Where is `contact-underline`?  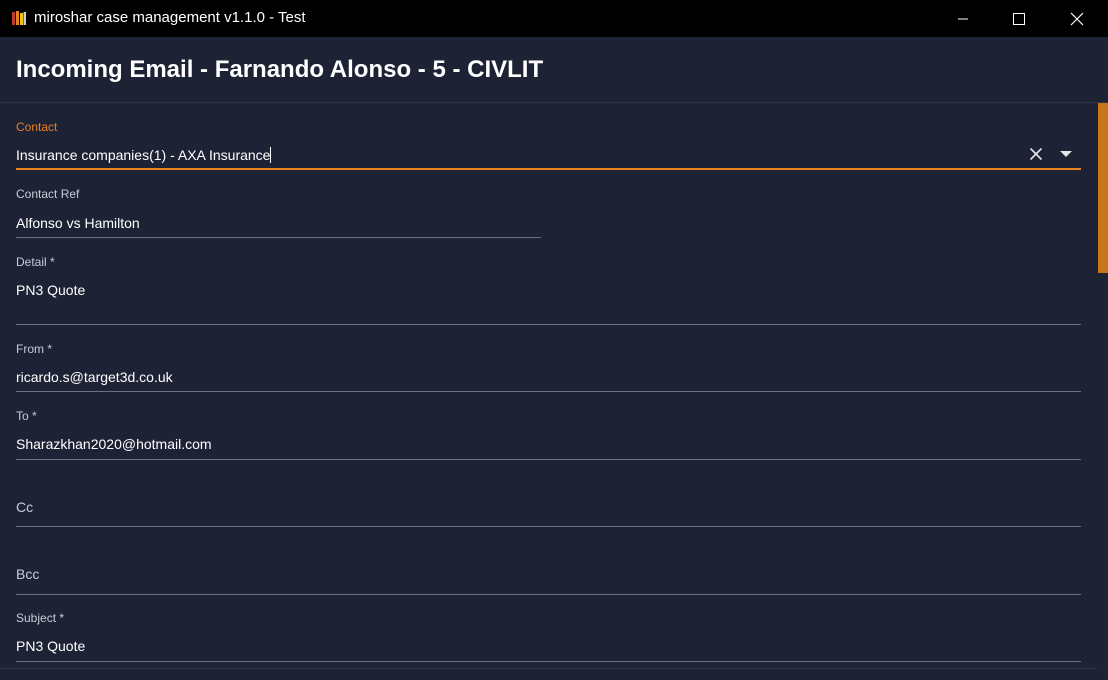
contact-underline is located at coordinates (548, 169).